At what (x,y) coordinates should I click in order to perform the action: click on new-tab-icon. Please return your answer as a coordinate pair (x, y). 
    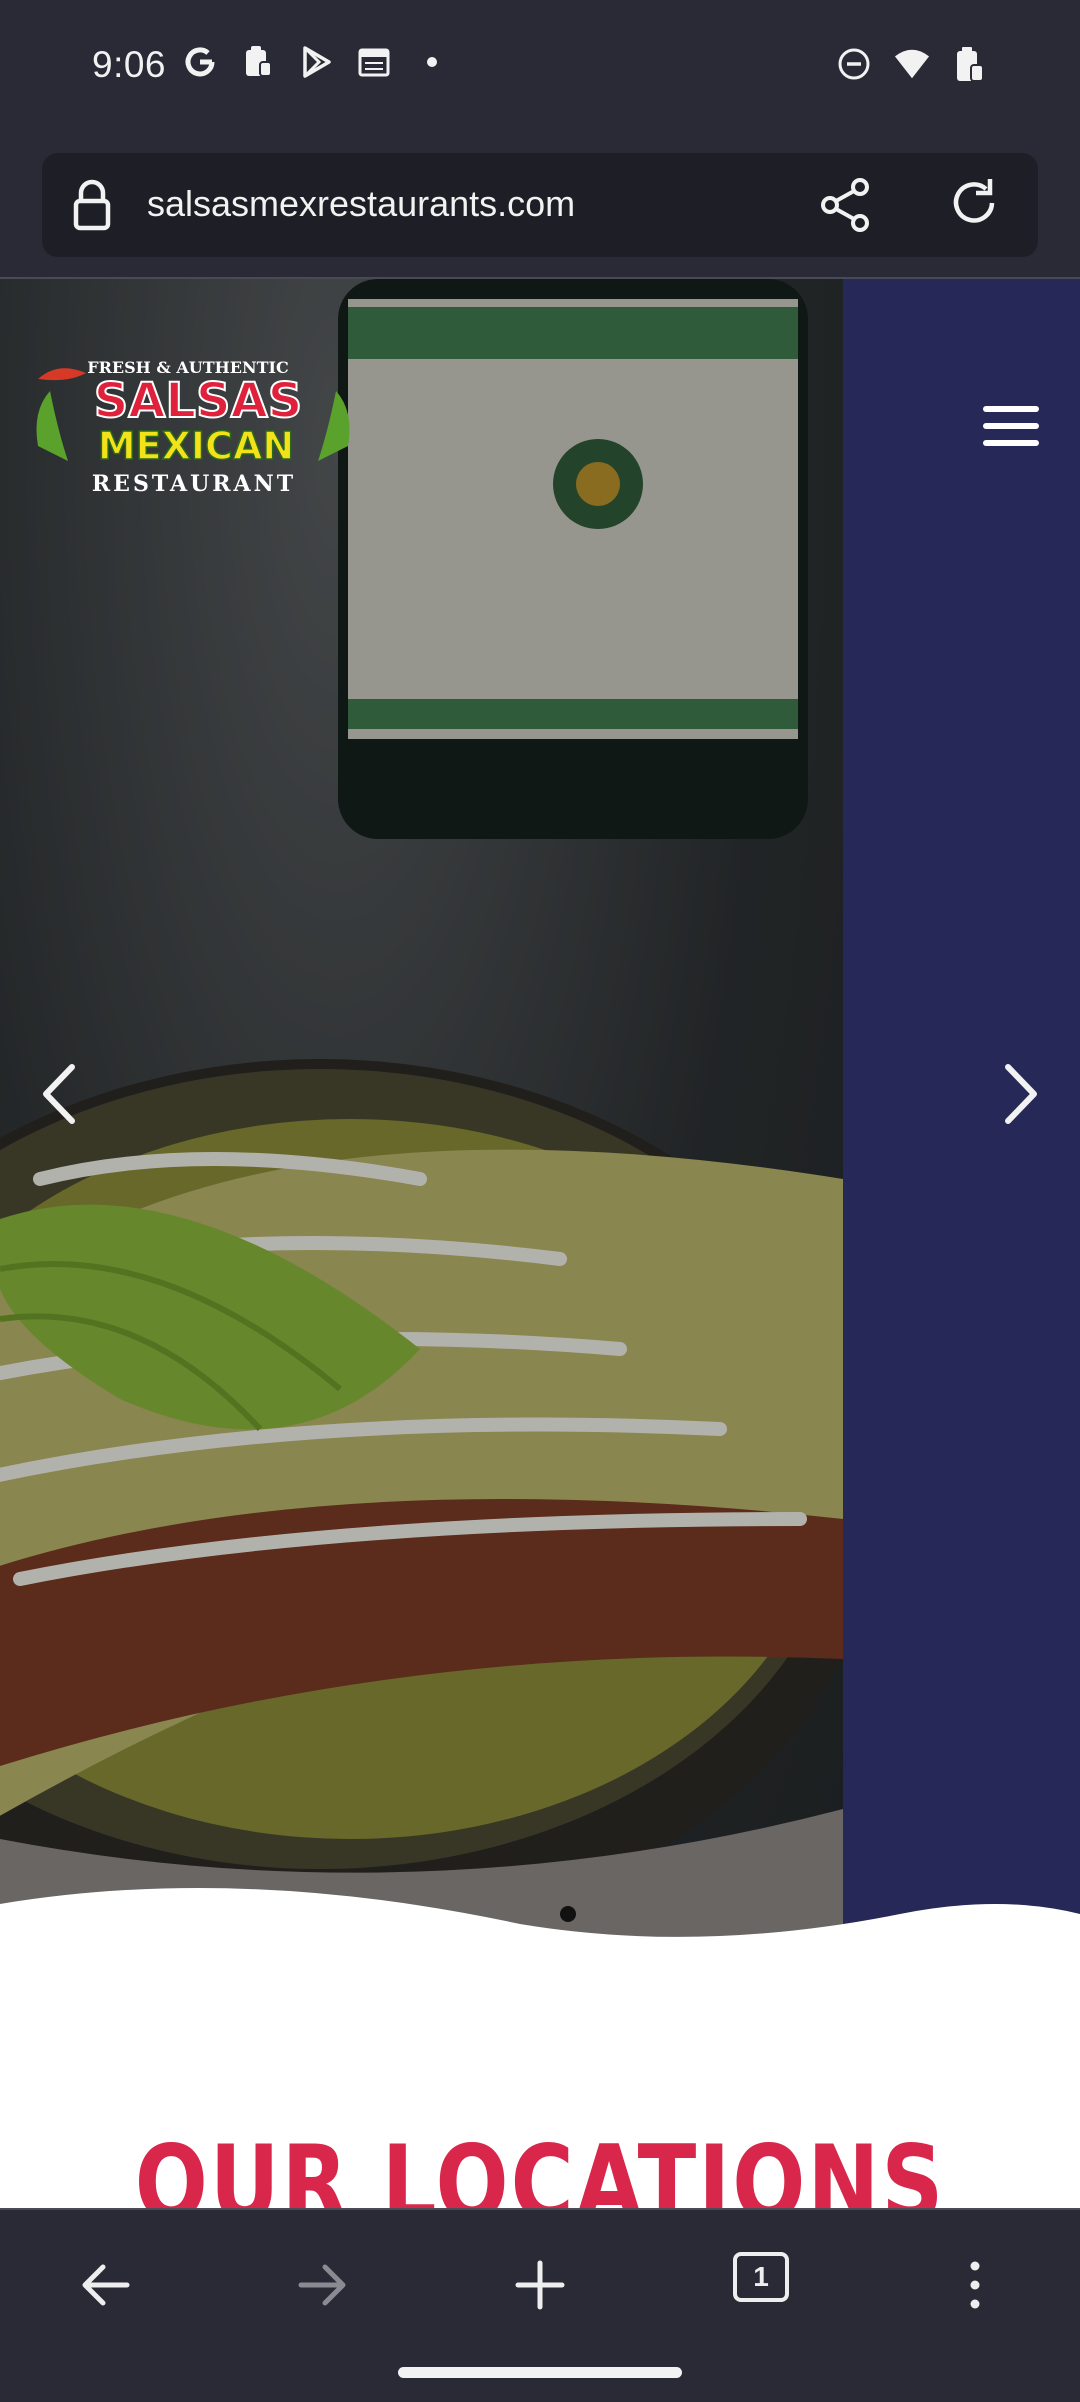
    Looking at the image, I should click on (540, 2285).